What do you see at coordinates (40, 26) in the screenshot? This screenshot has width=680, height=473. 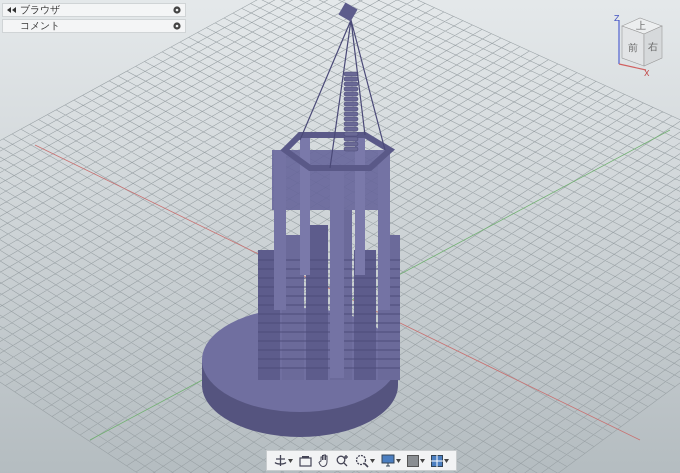 I see `panel-title: コメント` at bounding box center [40, 26].